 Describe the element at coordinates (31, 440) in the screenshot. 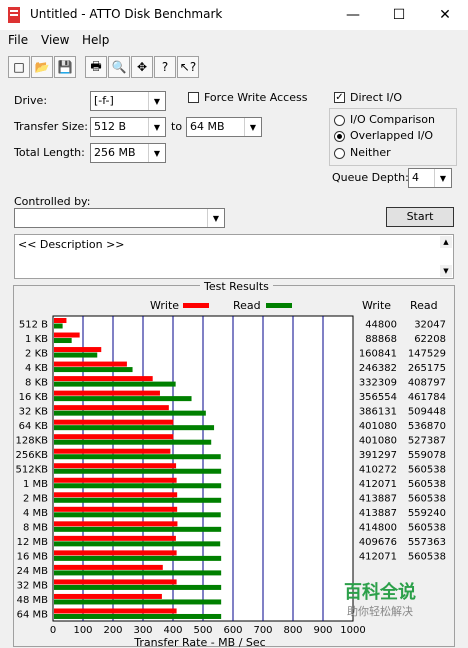

I see `category-label: 128KB` at that location.